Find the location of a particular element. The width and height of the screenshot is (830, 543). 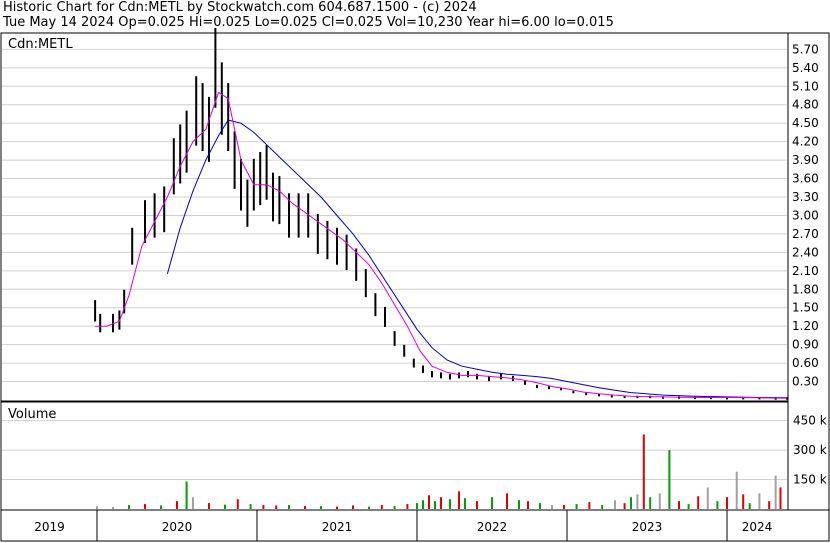

price-tick-label: 5.10 is located at coordinates (805, 86).